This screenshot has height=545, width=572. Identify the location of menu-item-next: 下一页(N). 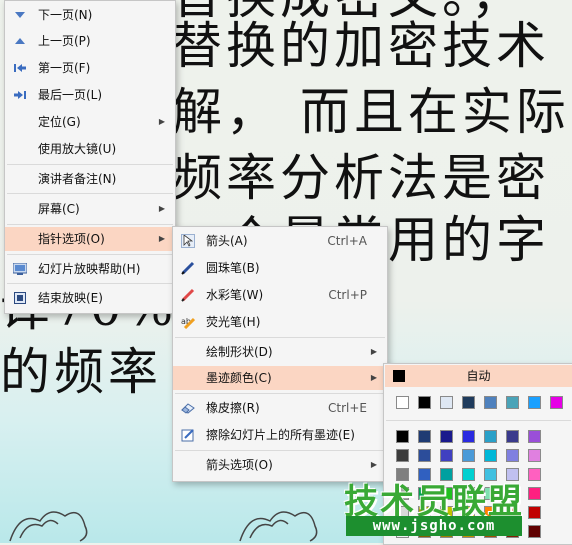
(90, 15).